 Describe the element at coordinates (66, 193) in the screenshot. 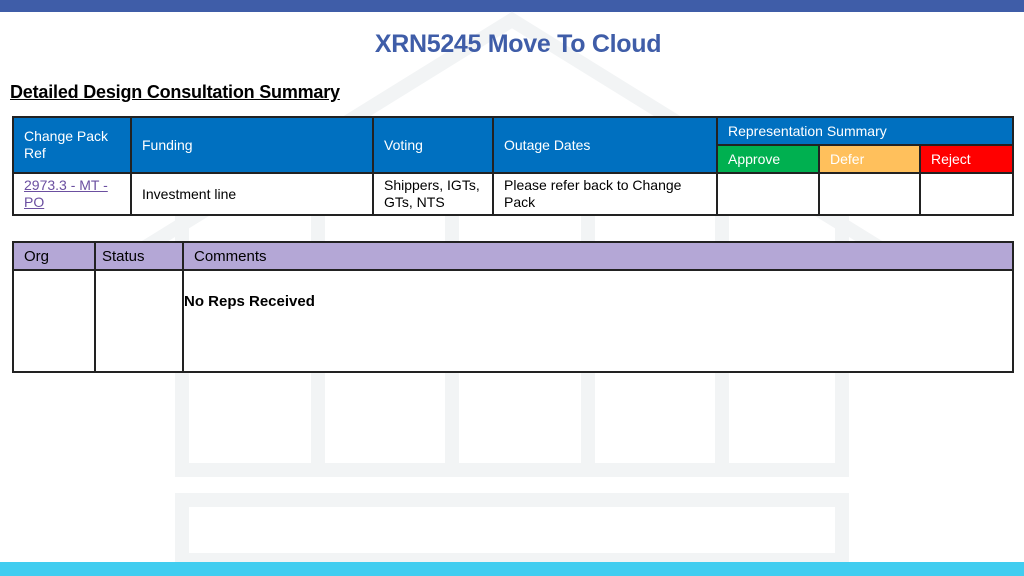

I see `change-pack-ref-link: 2973.3 - MT - PO` at that location.